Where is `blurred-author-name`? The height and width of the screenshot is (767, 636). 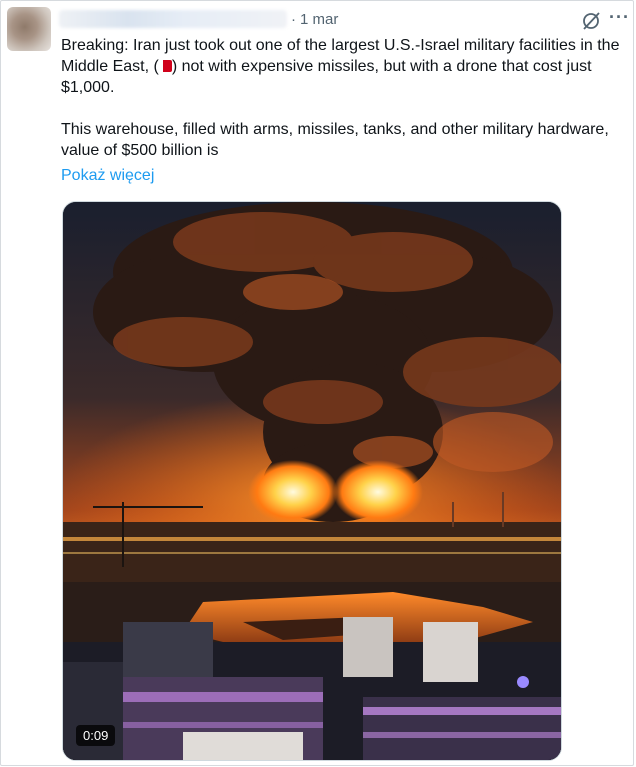 blurred-author-name is located at coordinates (173, 19).